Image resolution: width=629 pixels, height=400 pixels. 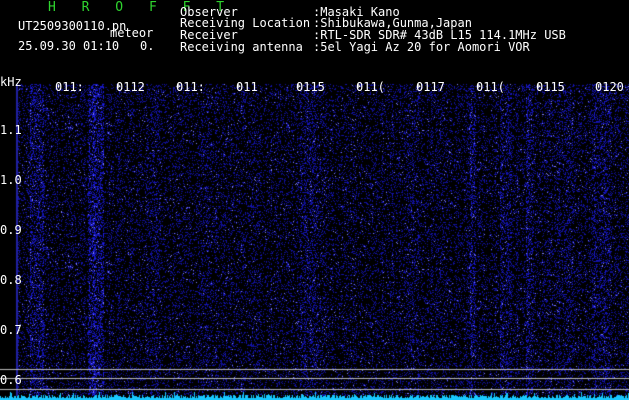 I want to click on mode-label: meteor, so click(x=132, y=33).